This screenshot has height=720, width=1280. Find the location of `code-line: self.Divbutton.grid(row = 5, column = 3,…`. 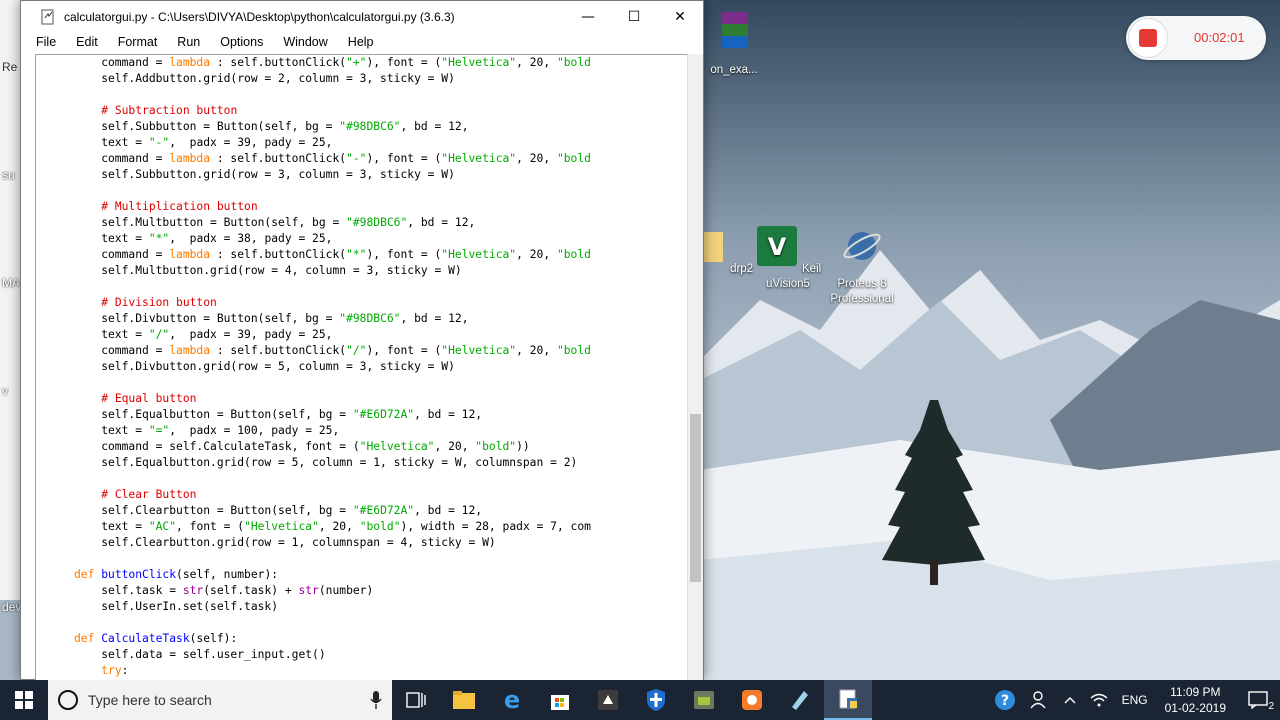

code-line: self.Divbutton.grid(row = 5, column = 3,… is located at coordinates (264, 366).